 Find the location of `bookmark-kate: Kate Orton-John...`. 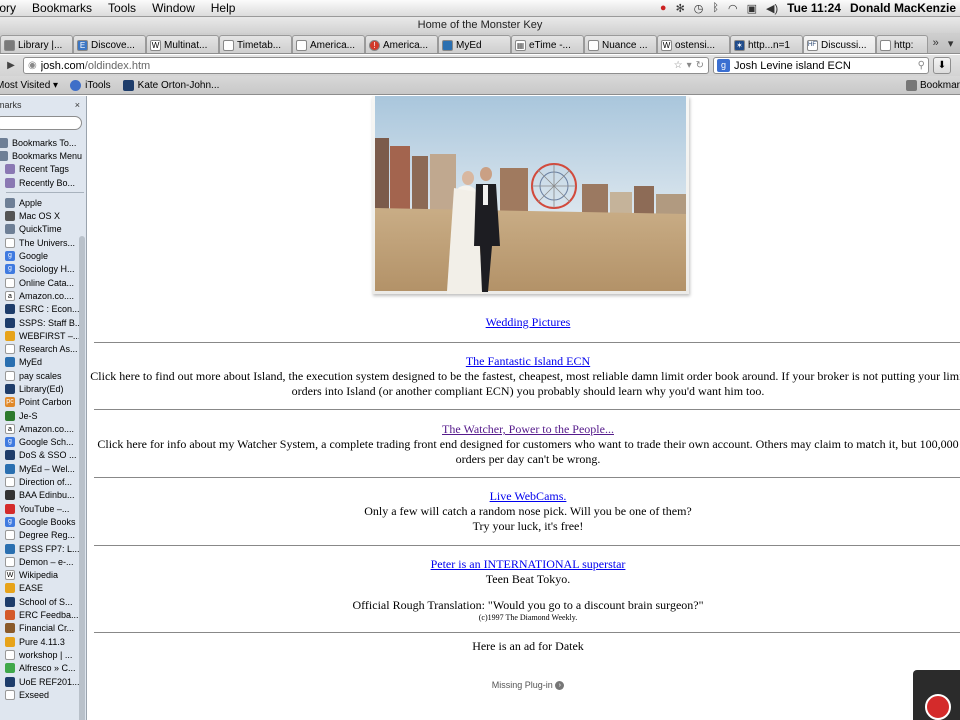

bookmark-kate: Kate Orton-John... is located at coordinates (170, 85).